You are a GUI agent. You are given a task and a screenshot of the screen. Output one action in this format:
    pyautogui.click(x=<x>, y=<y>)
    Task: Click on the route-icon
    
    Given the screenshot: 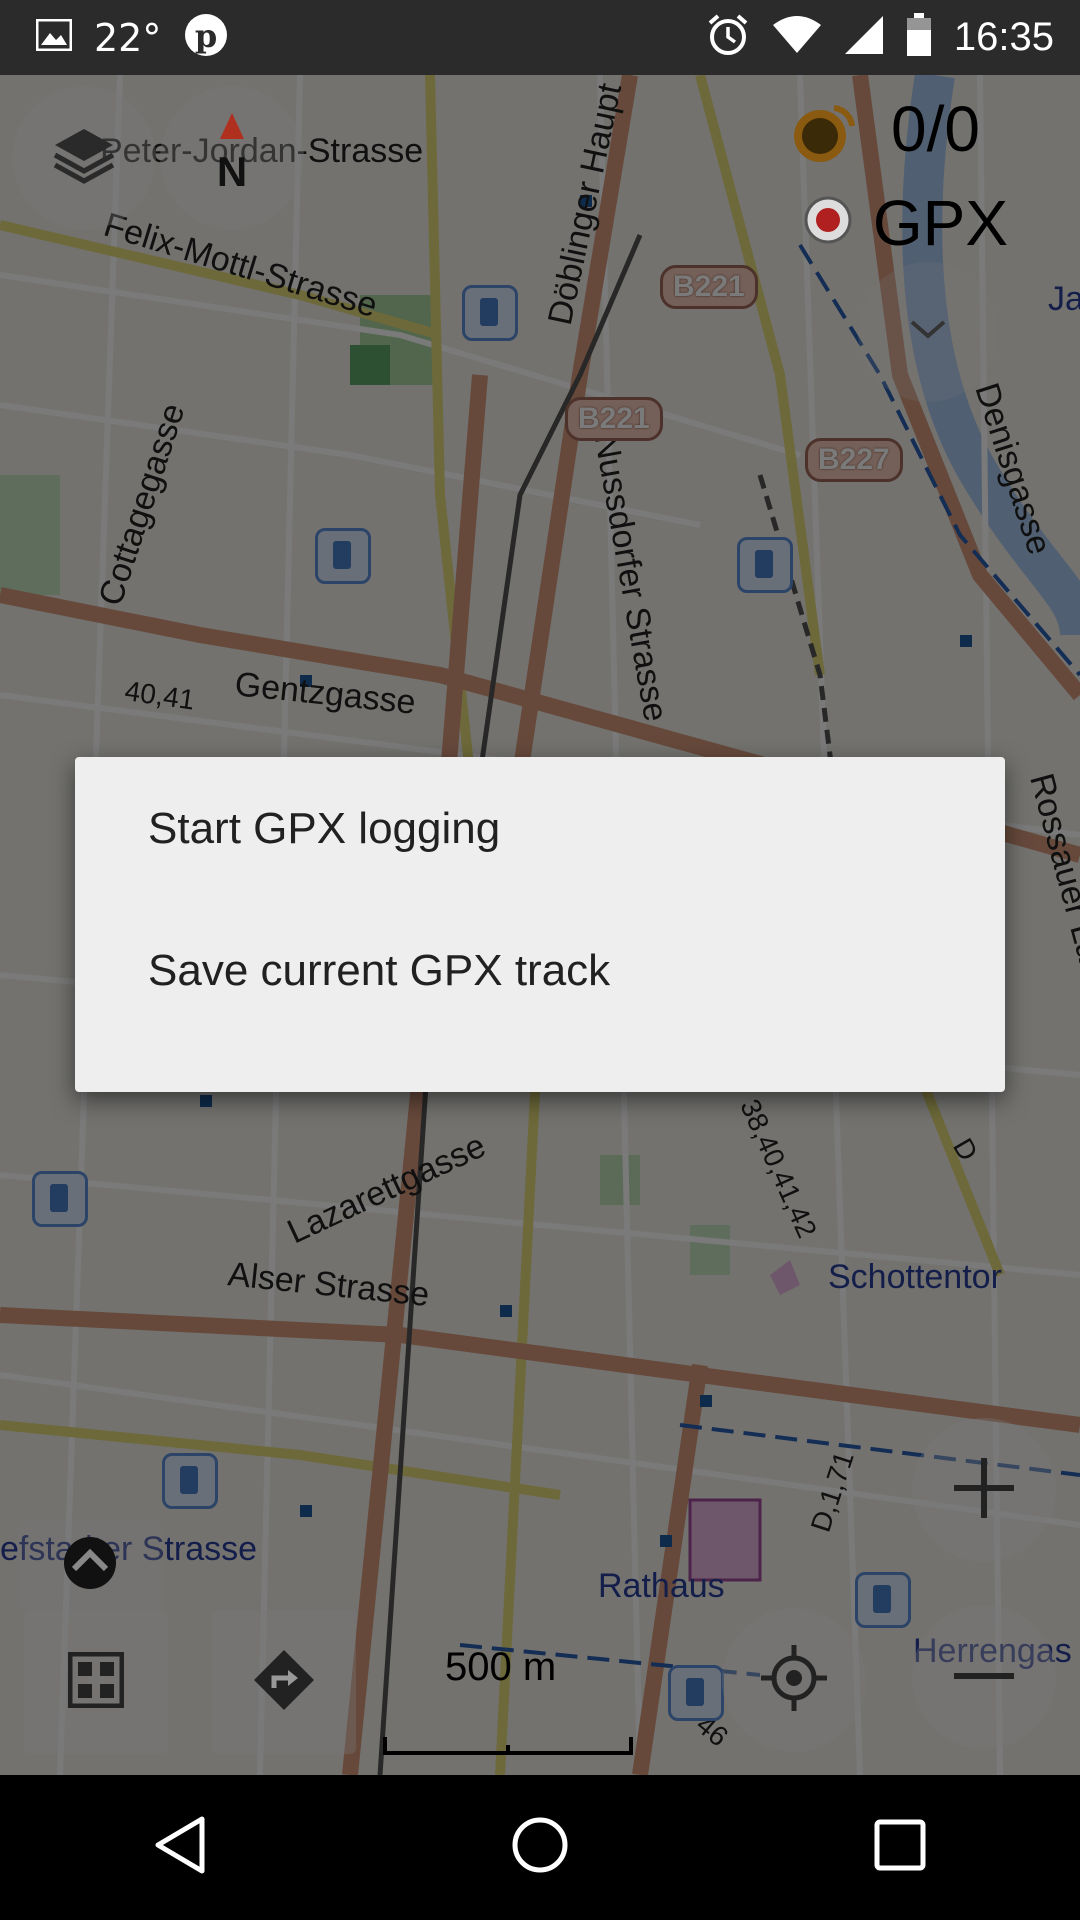 What is the action you would take?
    pyautogui.click(x=90, y=1565)
    